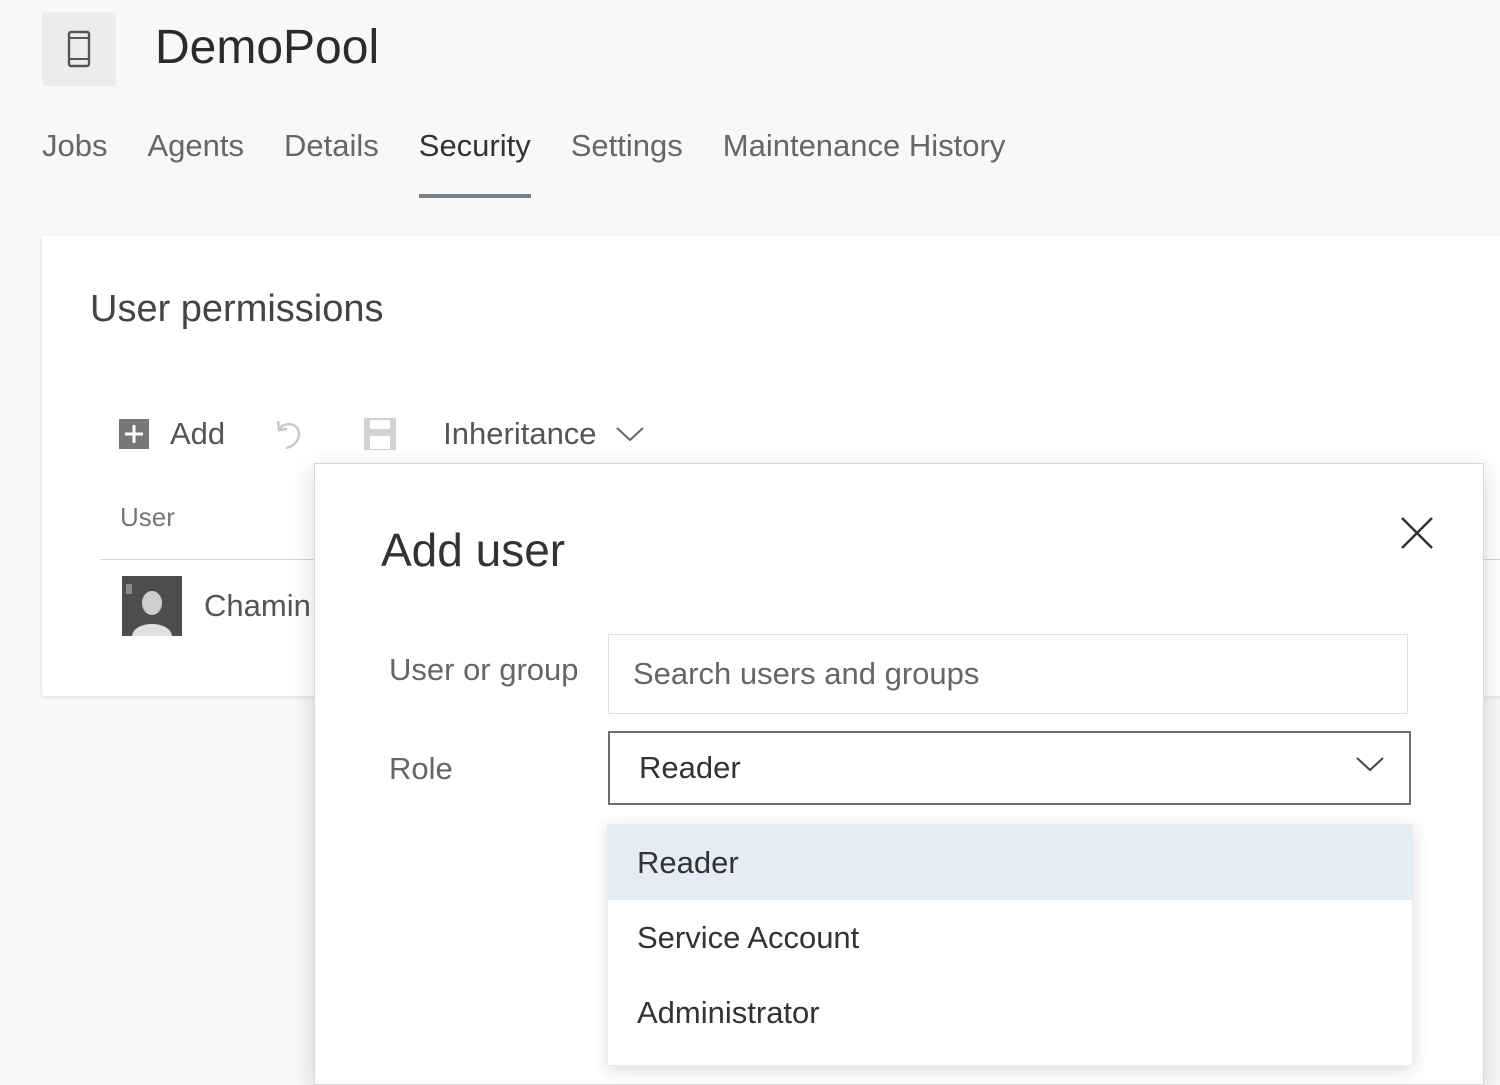 The width and height of the screenshot is (1500, 1085). I want to click on tab-security: Security, so click(474, 162).